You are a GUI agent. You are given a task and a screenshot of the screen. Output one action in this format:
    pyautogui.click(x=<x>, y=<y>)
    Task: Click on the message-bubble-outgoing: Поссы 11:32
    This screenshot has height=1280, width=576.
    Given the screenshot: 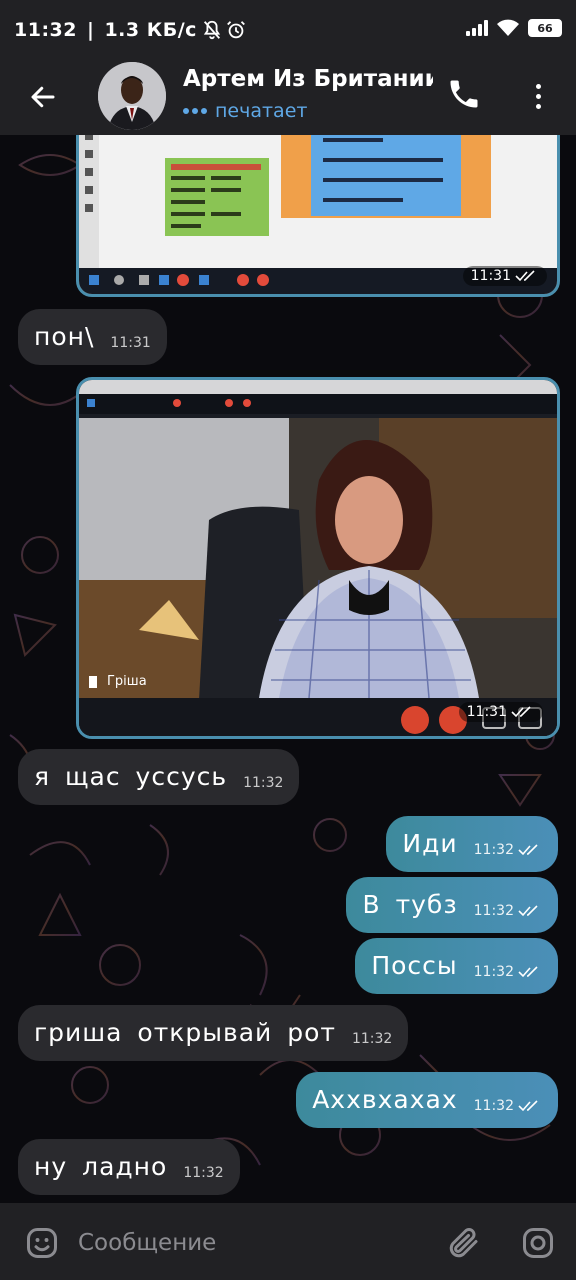 What is the action you would take?
    pyautogui.click(x=456, y=966)
    